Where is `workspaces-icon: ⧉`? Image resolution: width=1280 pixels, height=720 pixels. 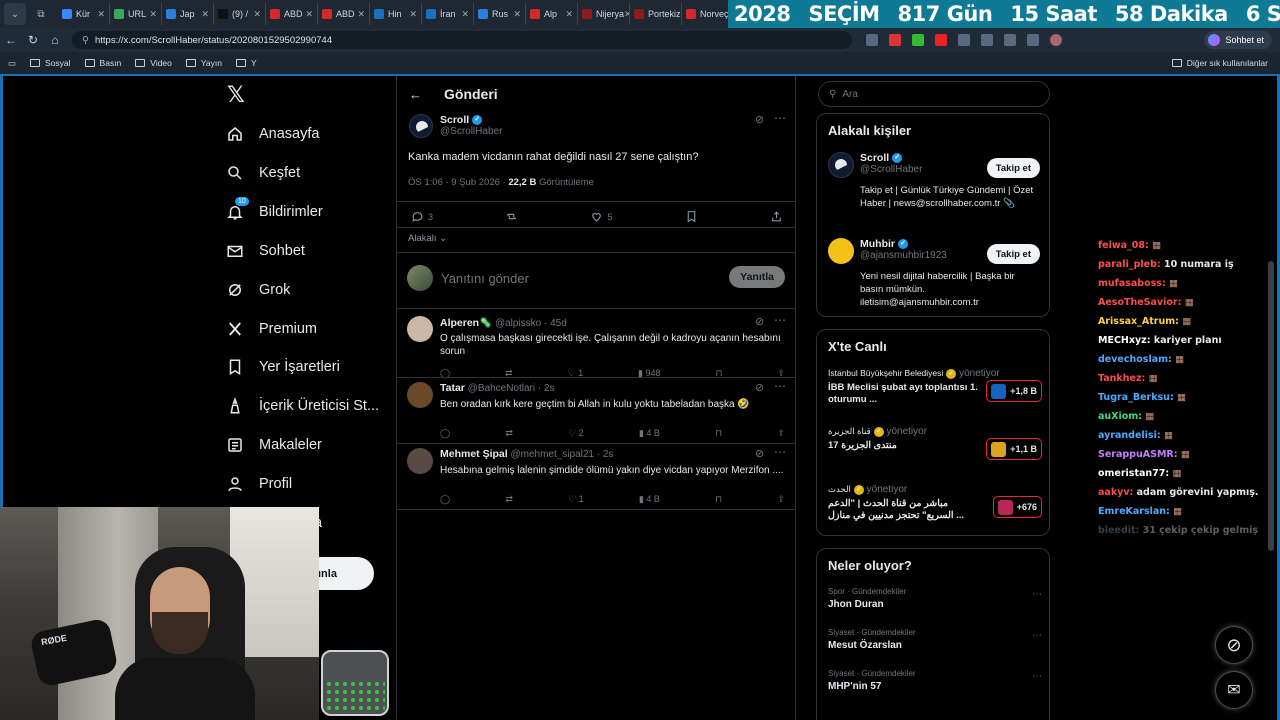 workspaces-icon: ⧉ is located at coordinates (41, 14).